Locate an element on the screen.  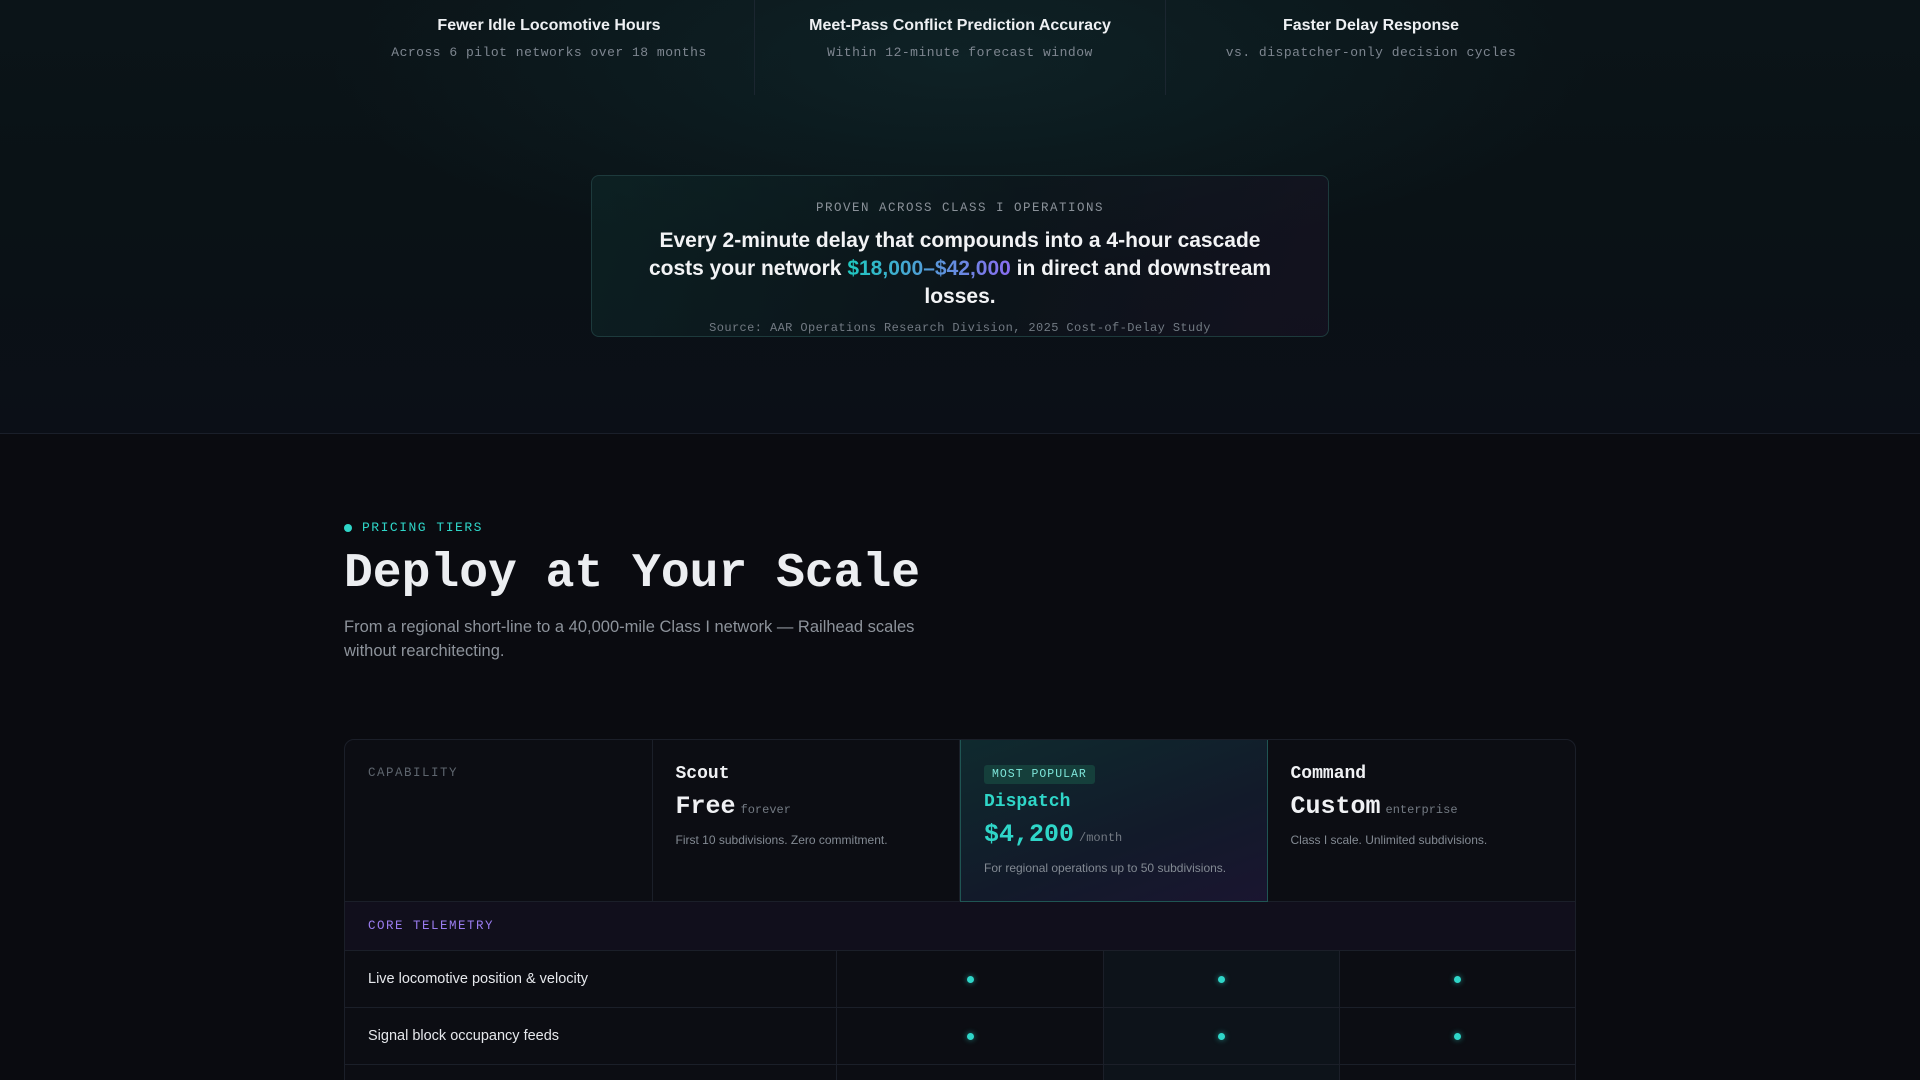
price-value: $4,200 is located at coordinates (1029, 834).